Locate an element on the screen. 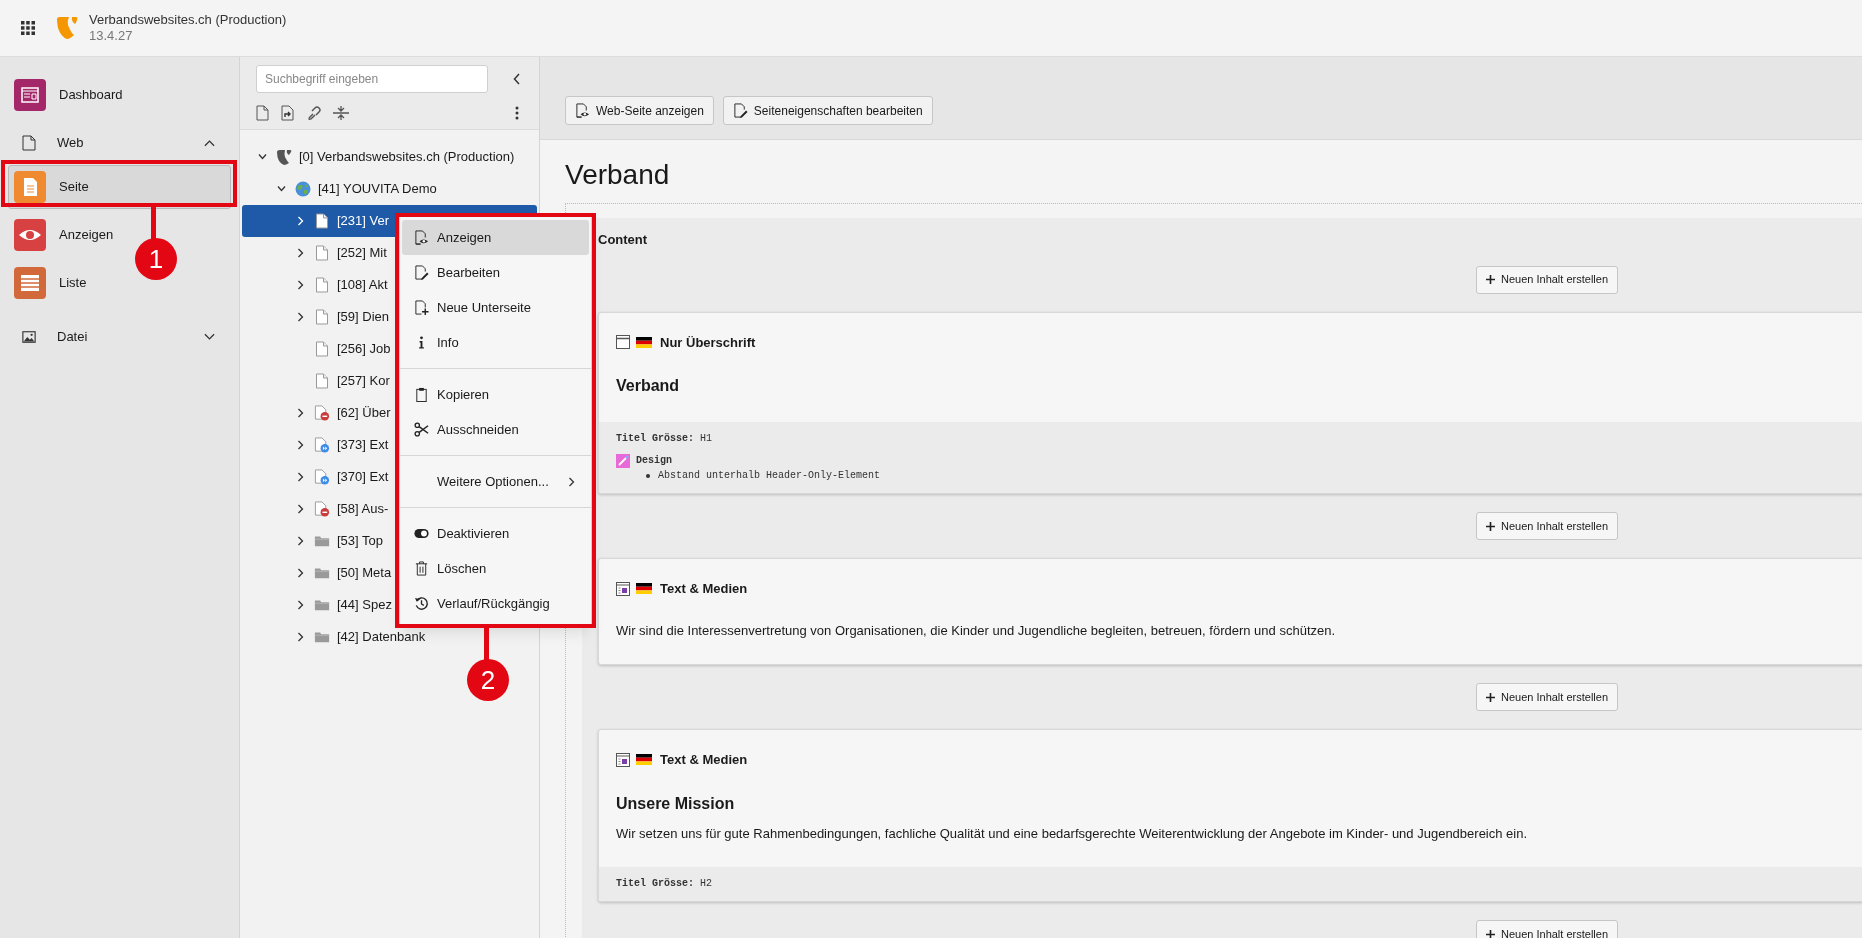  new-page-icon is located at coordinates (262, 113).